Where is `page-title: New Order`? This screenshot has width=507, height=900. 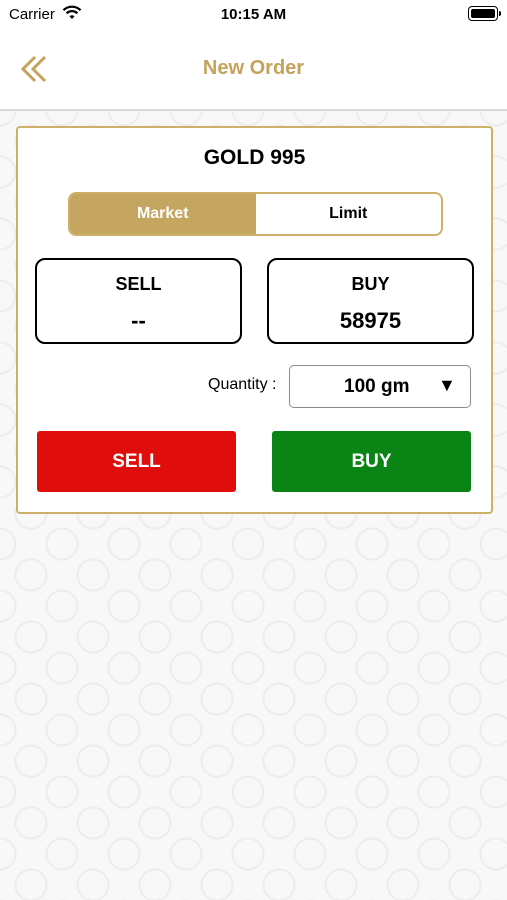
page-title: New Order is located at coordinates (253, 68).